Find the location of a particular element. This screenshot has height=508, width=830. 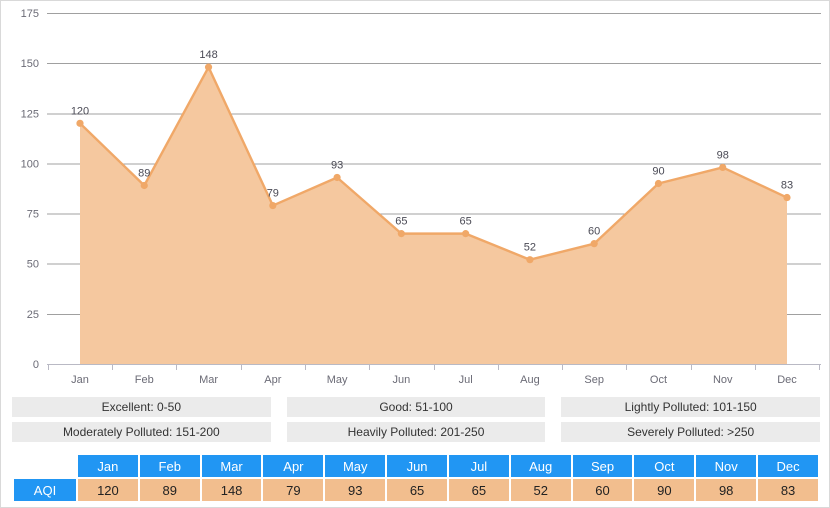

table-cell-aqi-value: 79 is located at coordinates (293, 490).